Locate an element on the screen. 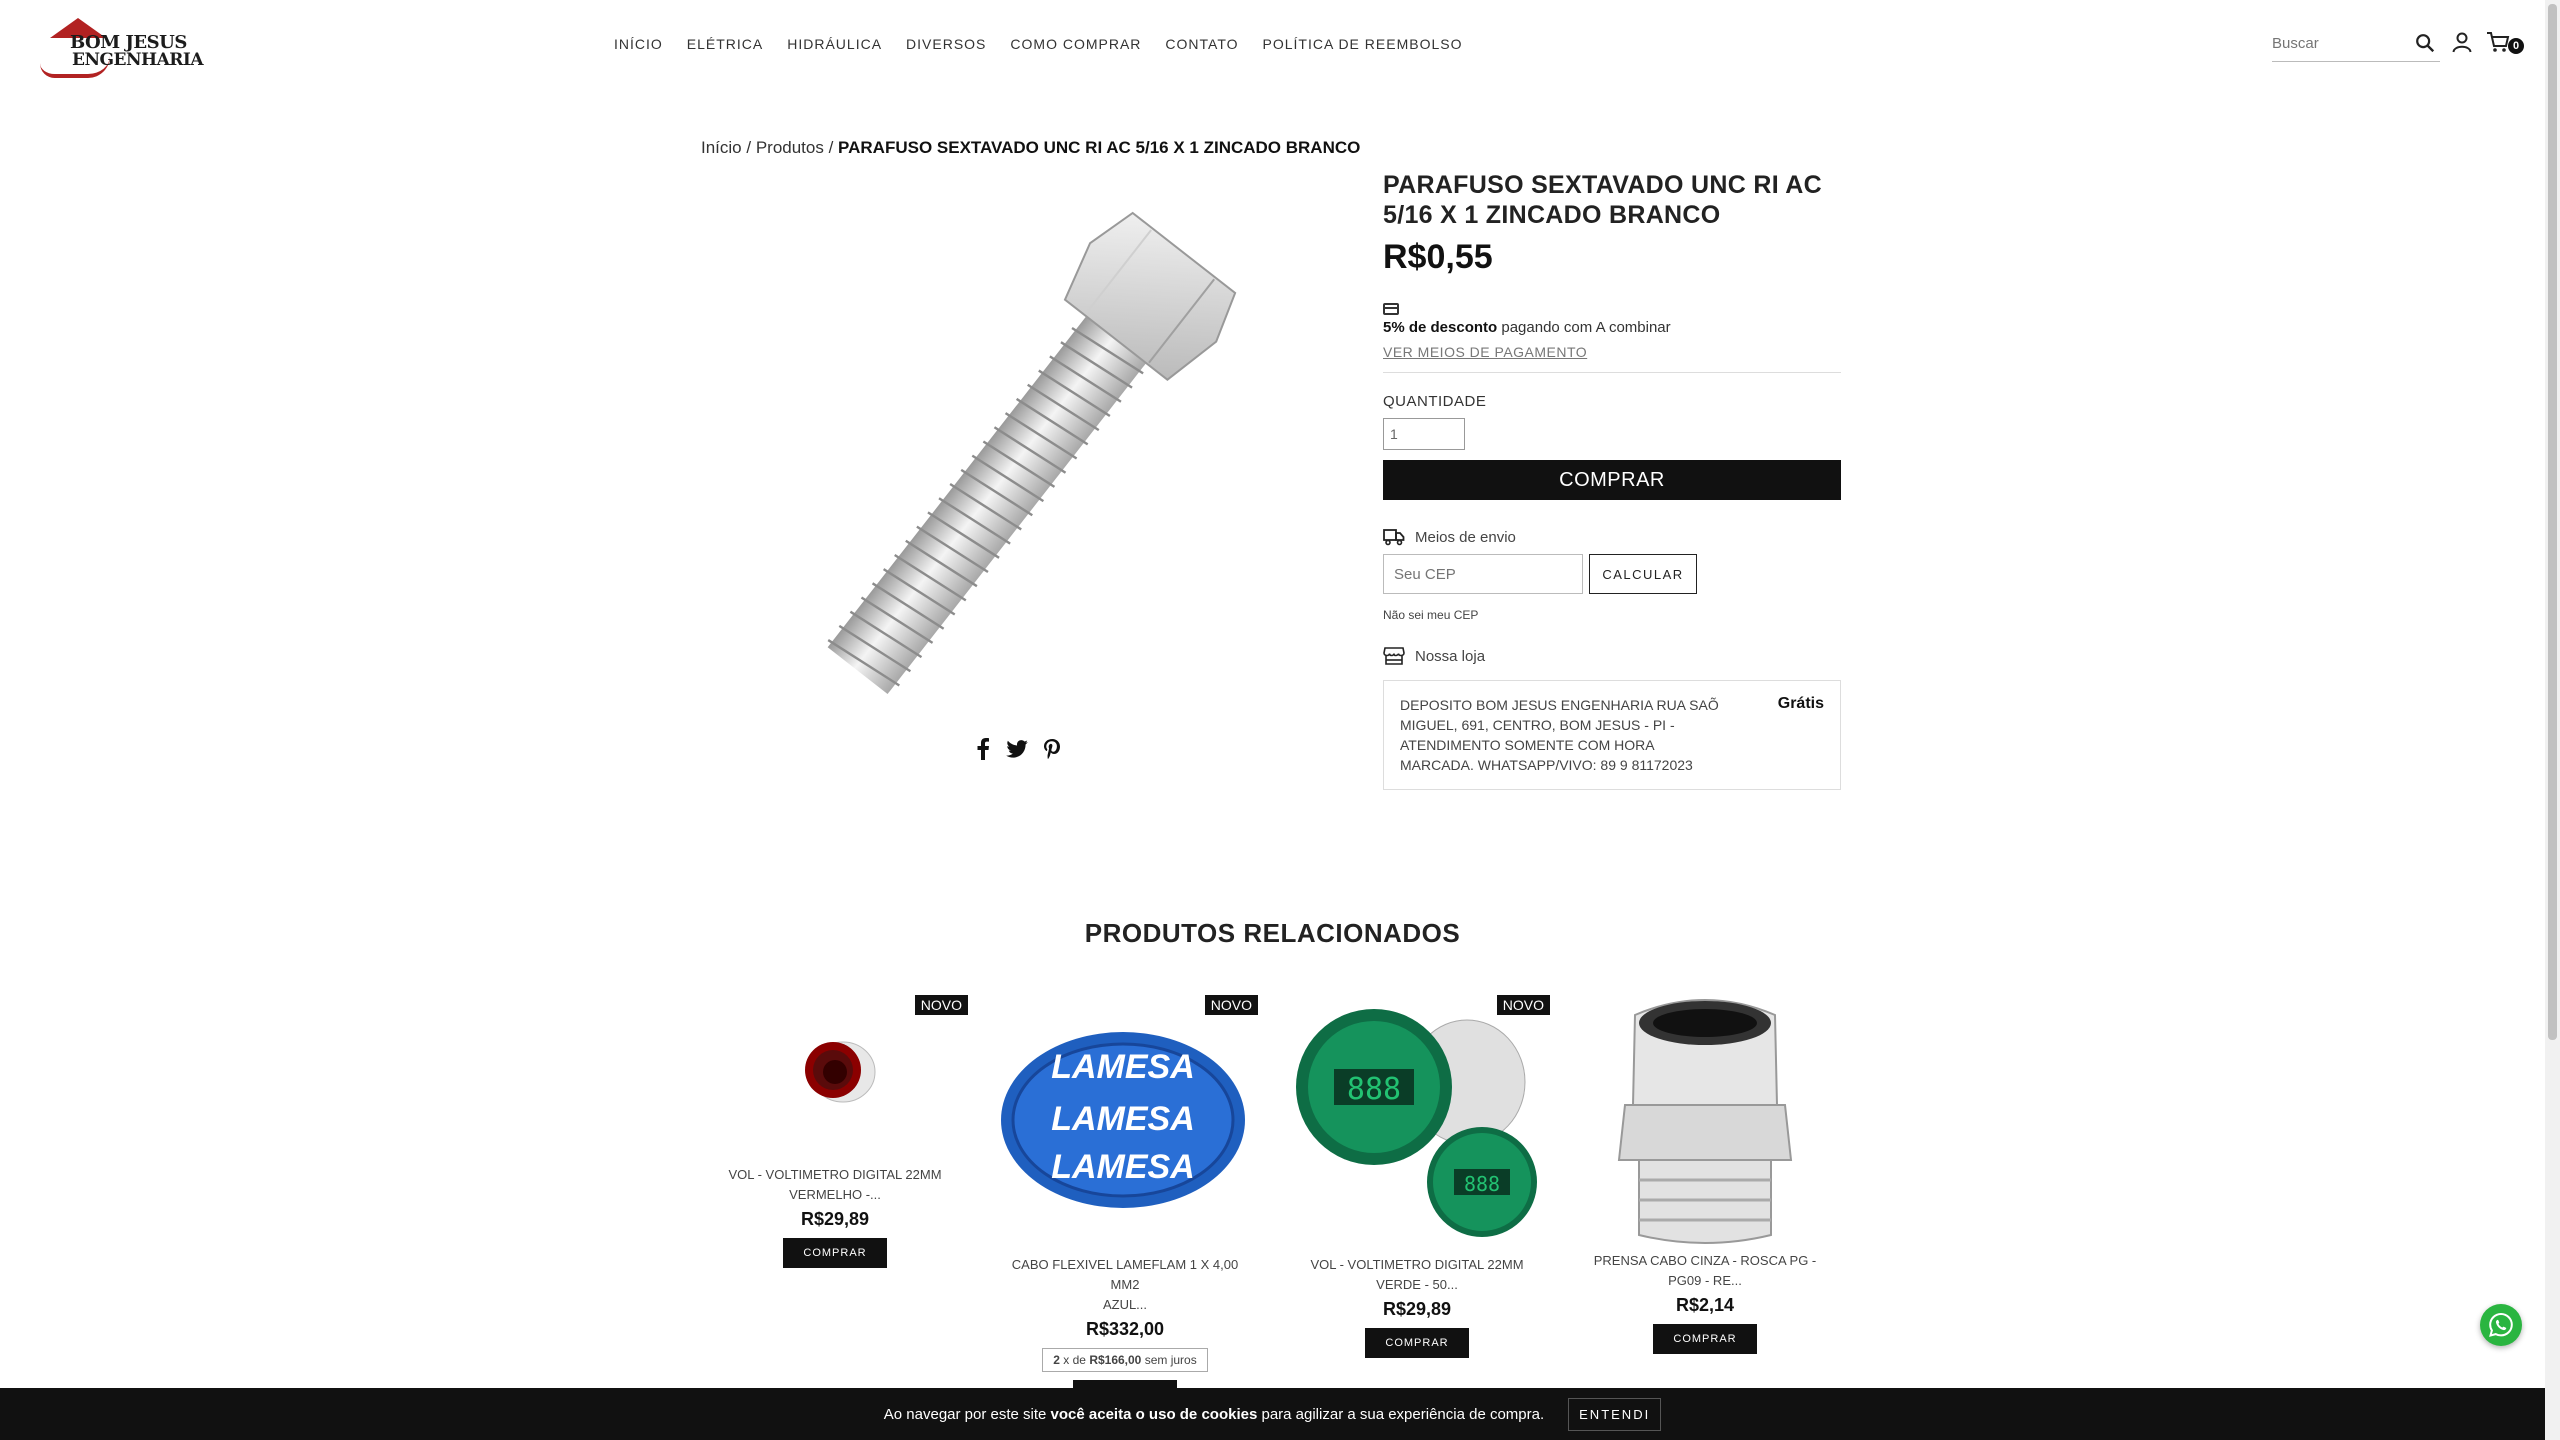  product-price: R$2,14 is located at coordinates (1705, 1305).